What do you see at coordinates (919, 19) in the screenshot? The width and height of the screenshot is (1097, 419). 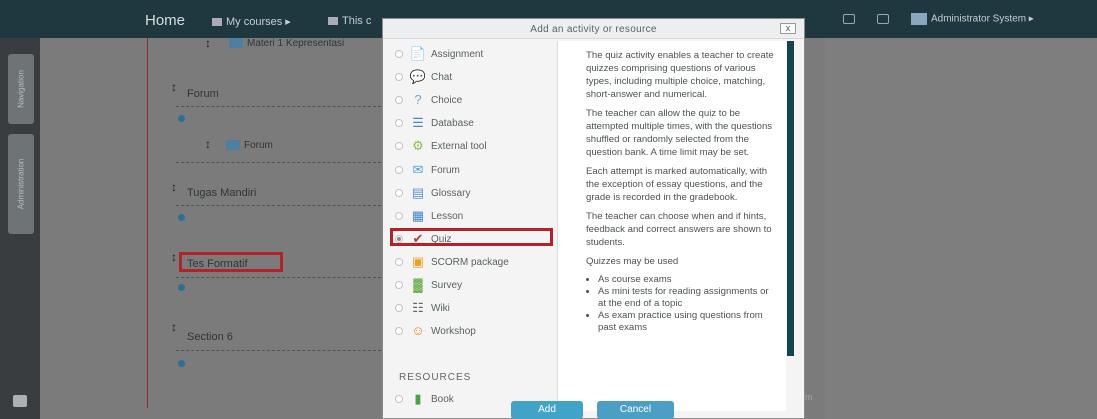 I see `avatar` at bounding box center [919, 19].